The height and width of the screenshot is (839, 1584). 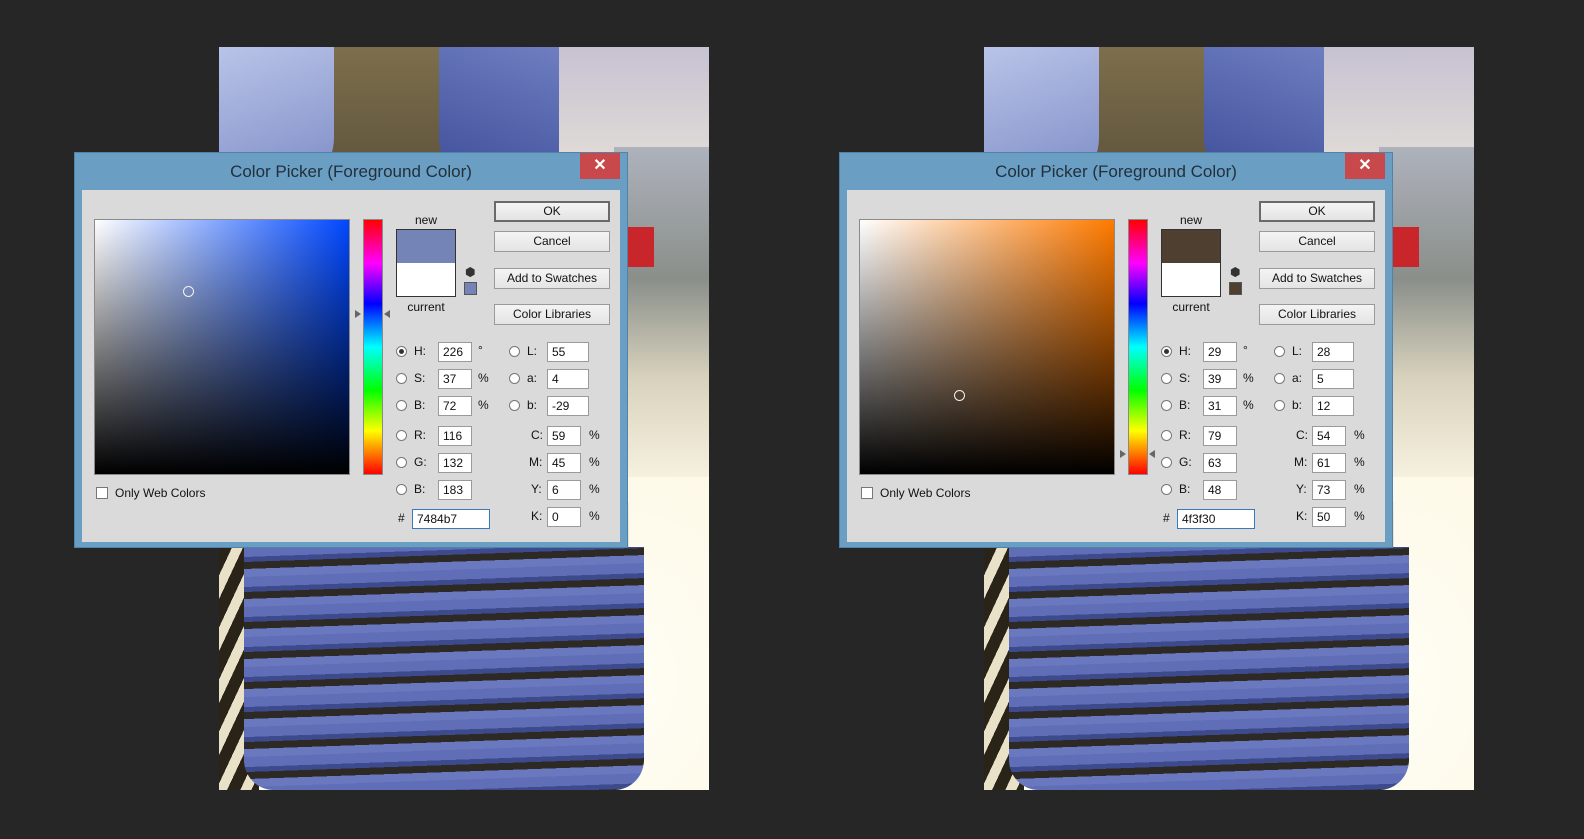 I want to click on new-label: new, so click(x=425, y=220).